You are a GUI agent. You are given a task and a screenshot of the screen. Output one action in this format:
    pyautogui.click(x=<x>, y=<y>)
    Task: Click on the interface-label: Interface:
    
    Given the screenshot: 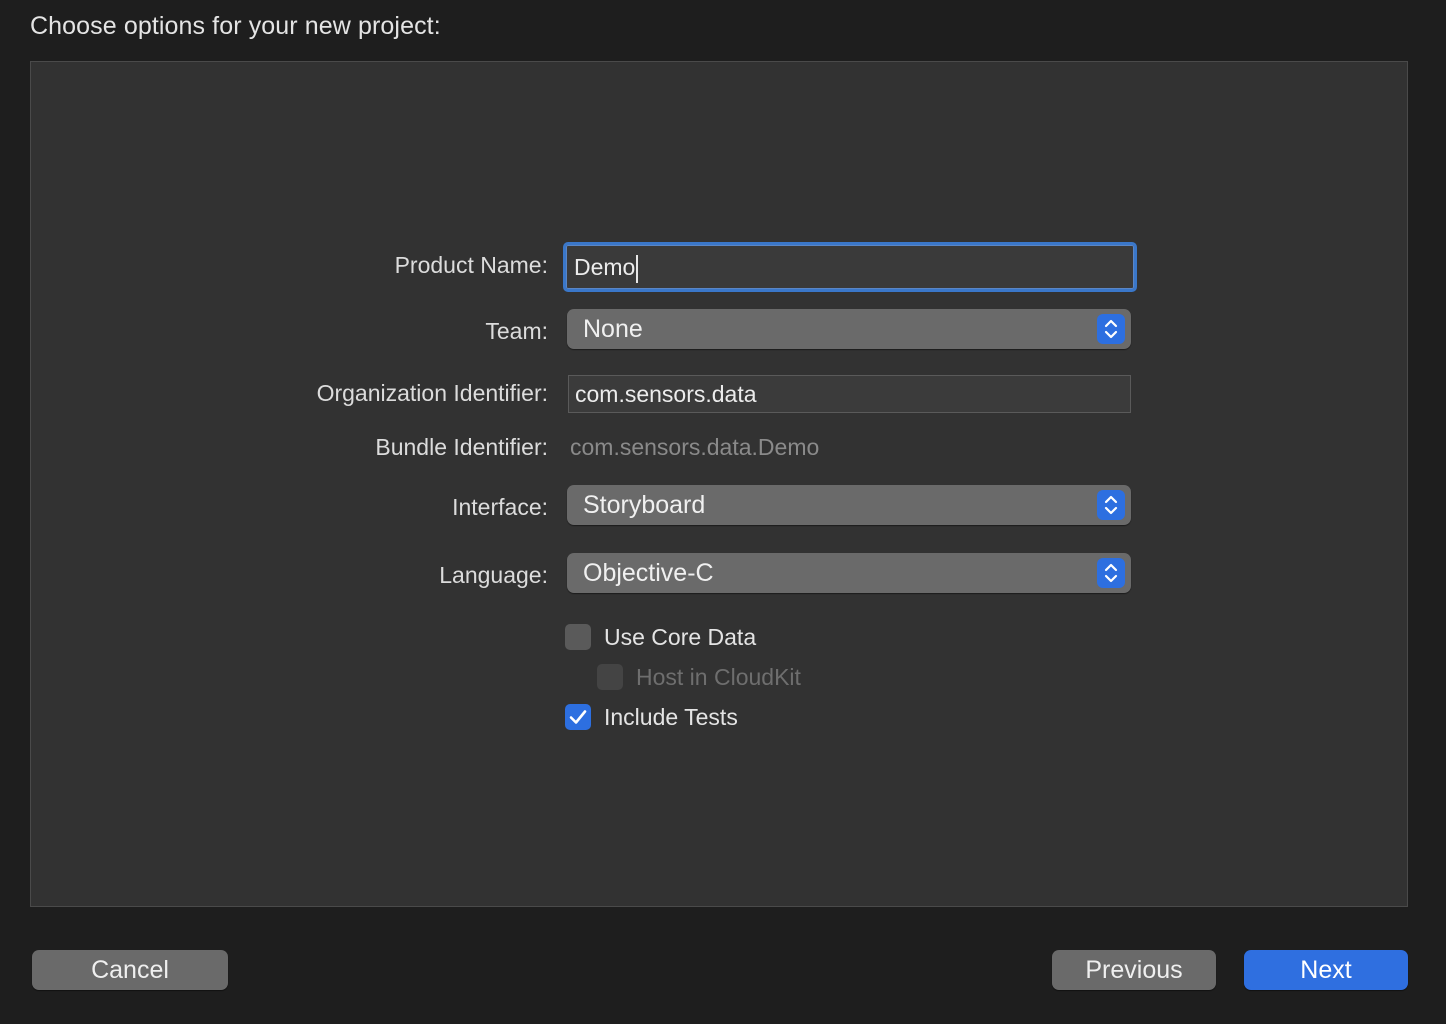 What is the action you would take?
    pyautogui.click(x=500, y=507)
    